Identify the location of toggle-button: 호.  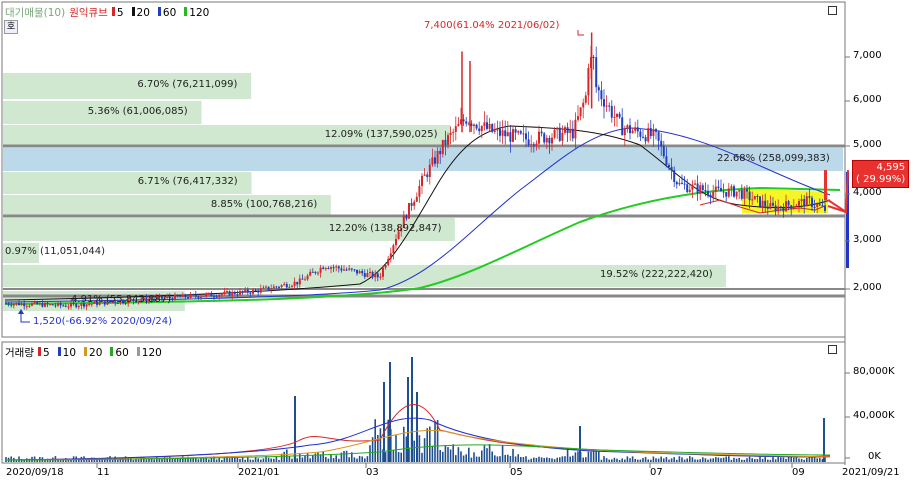
(11, 27).